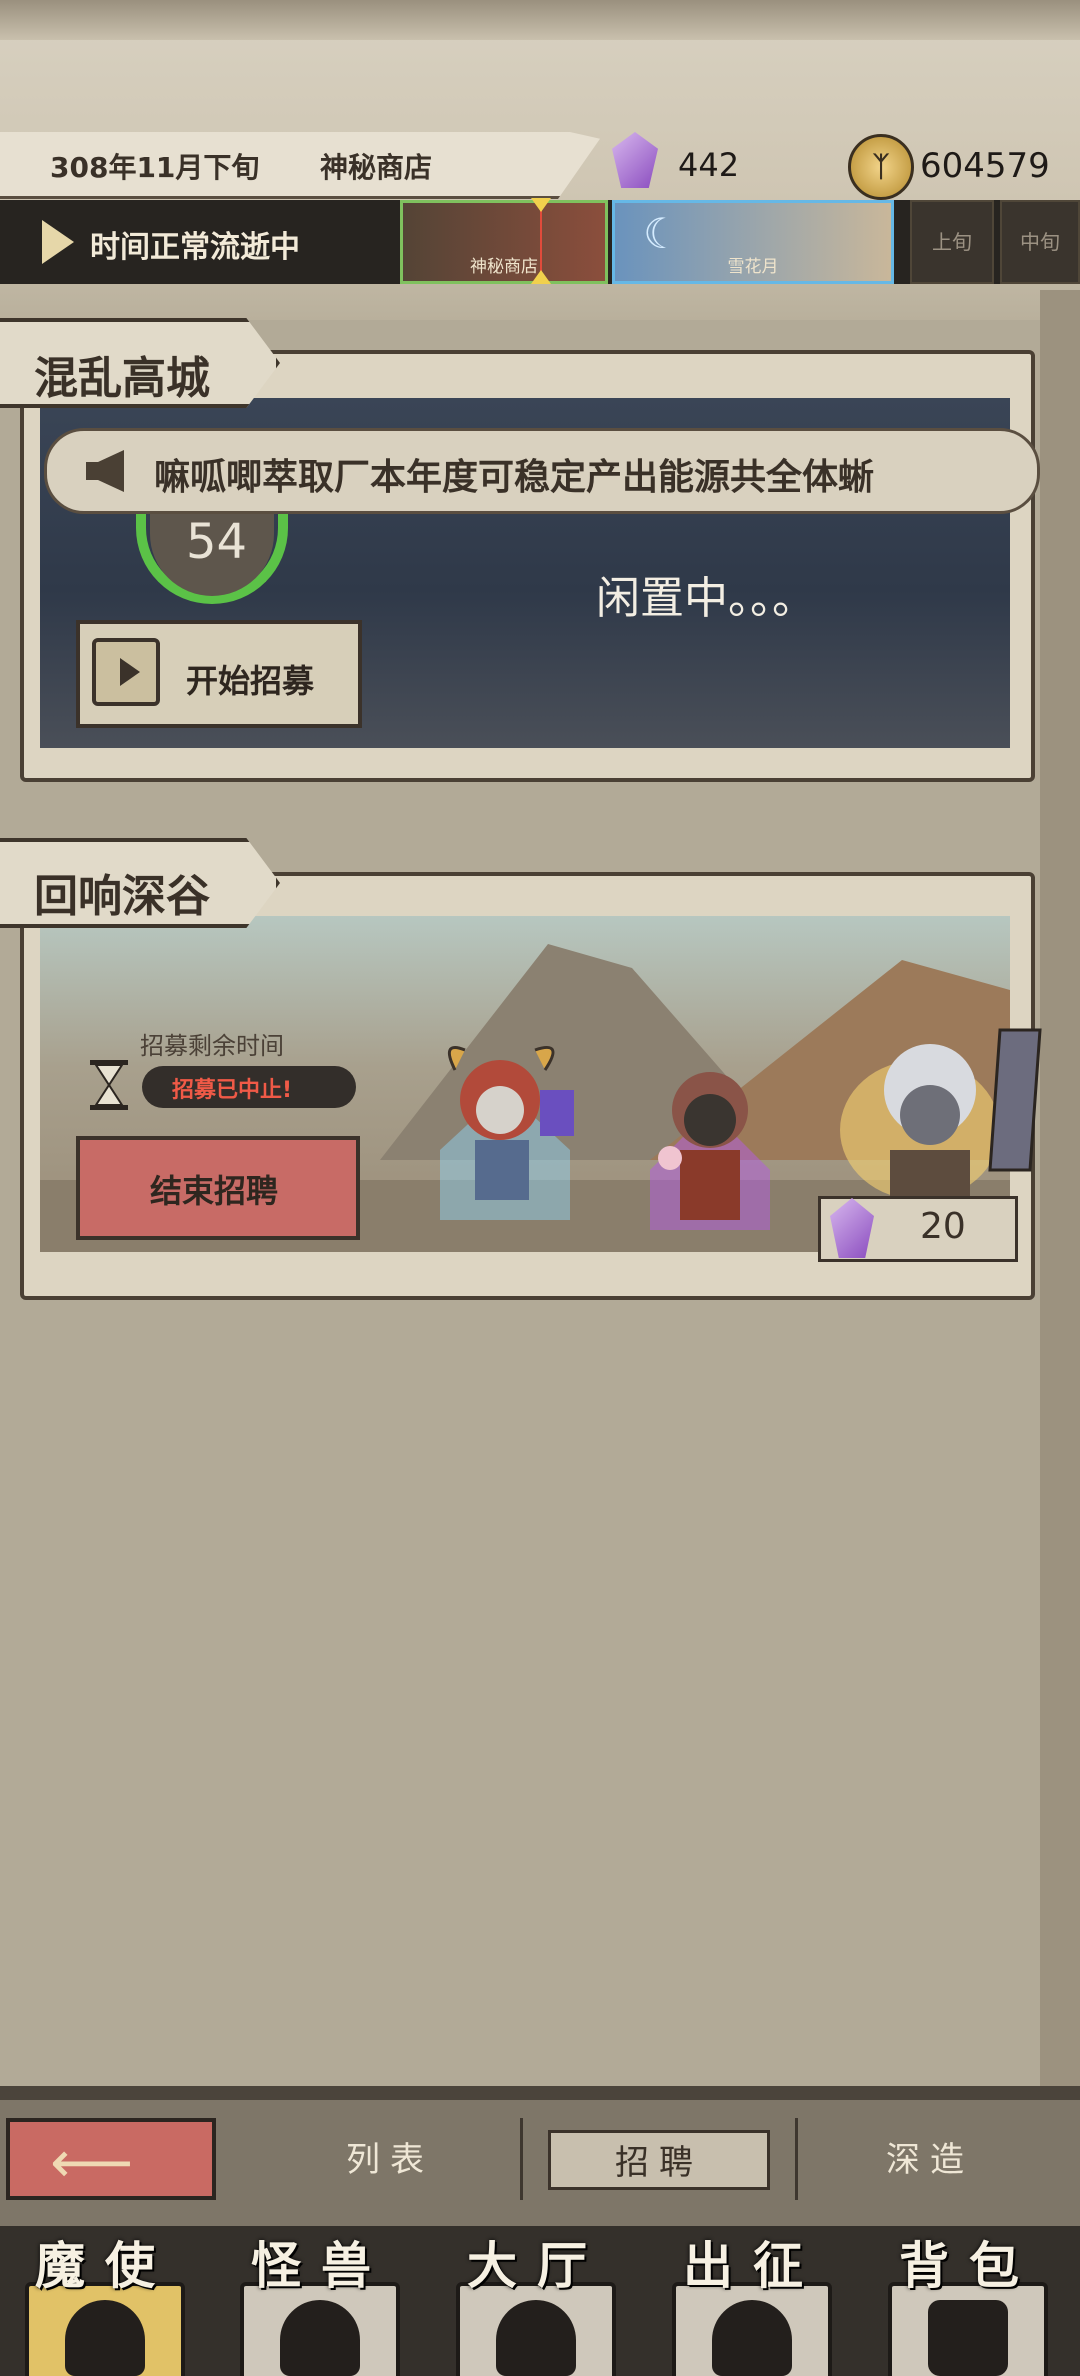  Describe the element at coordinates (321, 2266) in the screenshot. I see `nav-label: 怪兽` at that location.